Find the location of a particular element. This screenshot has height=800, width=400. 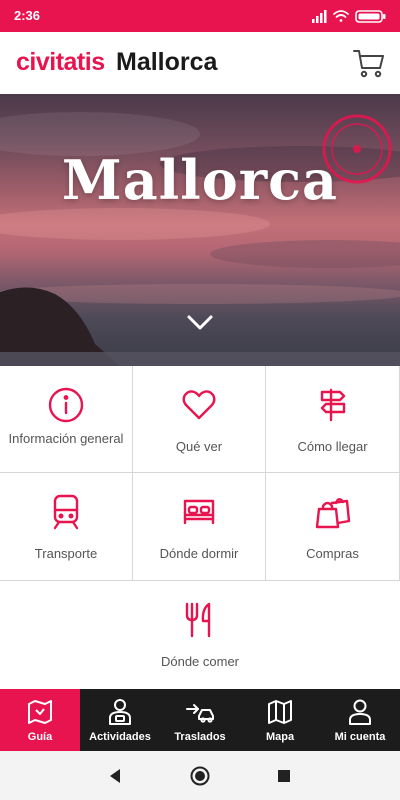

brand-logo: civitatis is located at coordinates (60, 62).